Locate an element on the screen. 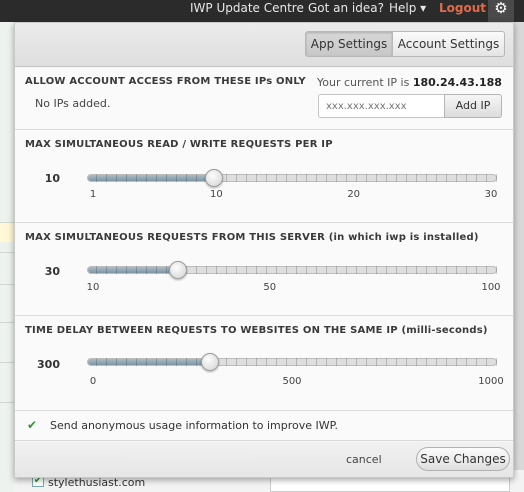 This screenshot has height=492, width=524. slider-scale-label: 1000 is located at coordinates (491, 381).